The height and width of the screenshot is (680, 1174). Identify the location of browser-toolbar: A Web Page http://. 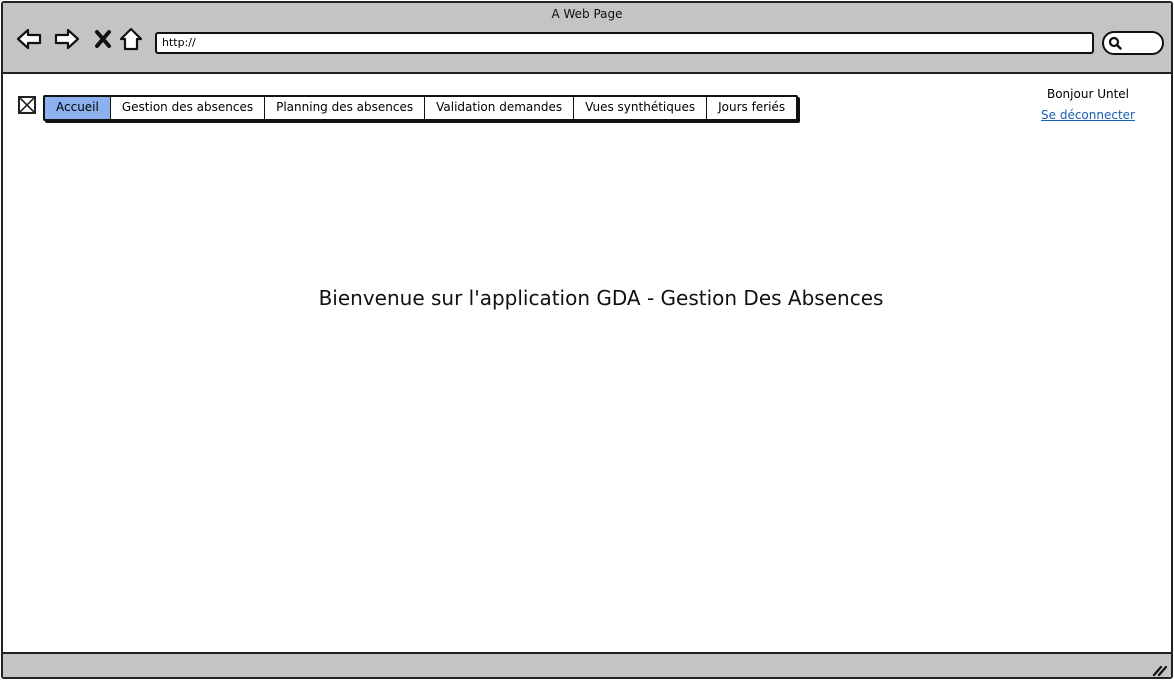
(587, 38).